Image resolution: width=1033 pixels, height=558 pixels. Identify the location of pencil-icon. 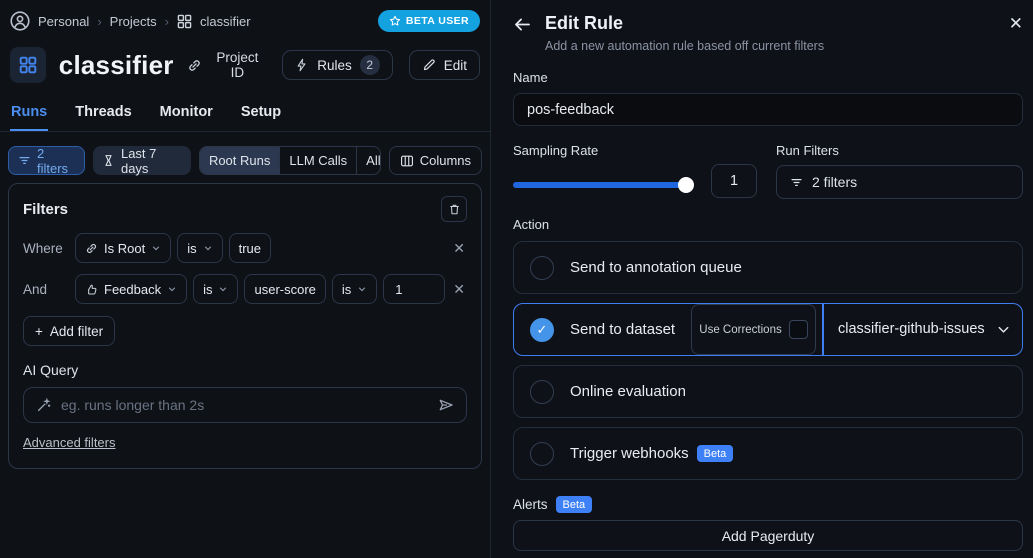
(429, 65).